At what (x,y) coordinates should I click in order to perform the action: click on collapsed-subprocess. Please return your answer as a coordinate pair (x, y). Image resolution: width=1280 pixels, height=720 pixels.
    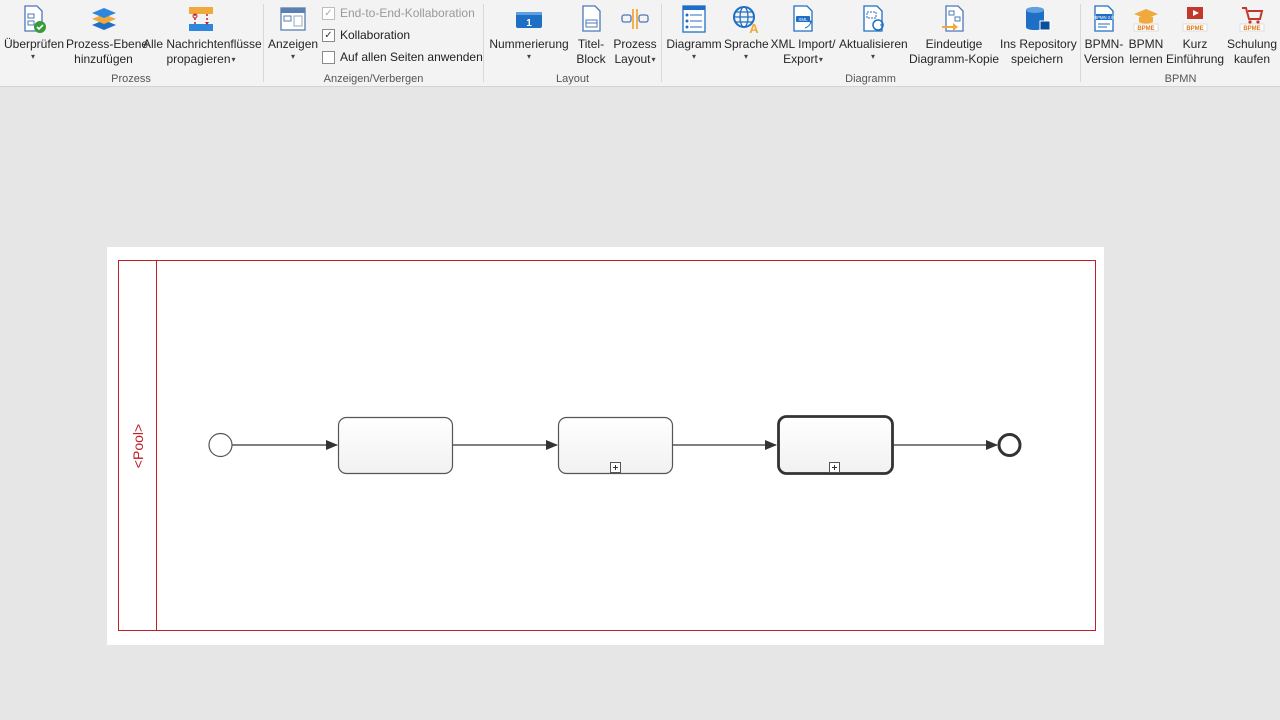
    Looking at the image, I should click on (615, 445).